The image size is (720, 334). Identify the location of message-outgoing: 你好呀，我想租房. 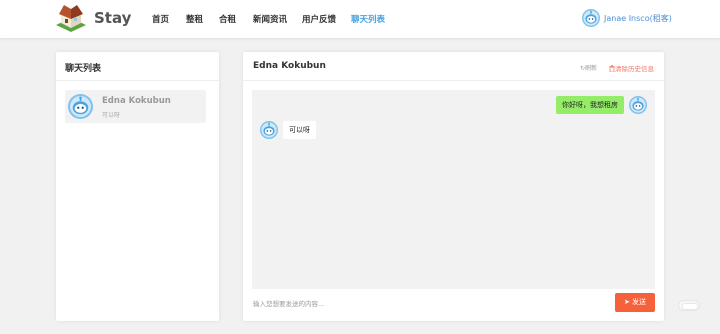
(590, 105).